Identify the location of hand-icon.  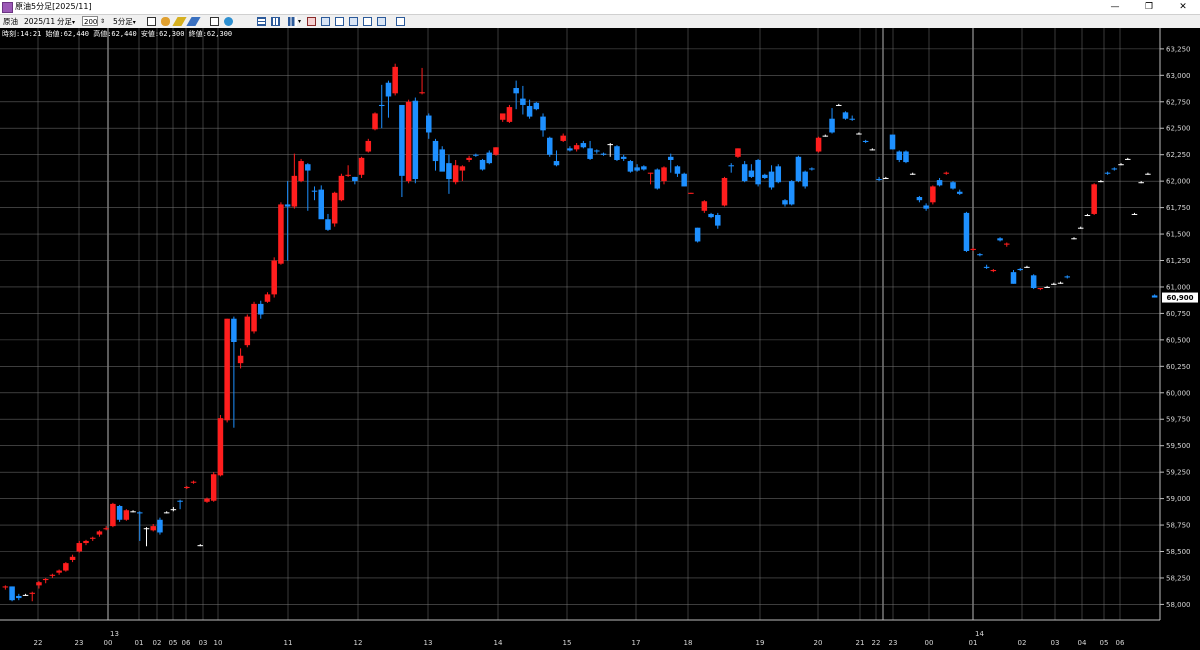
(165, 21).